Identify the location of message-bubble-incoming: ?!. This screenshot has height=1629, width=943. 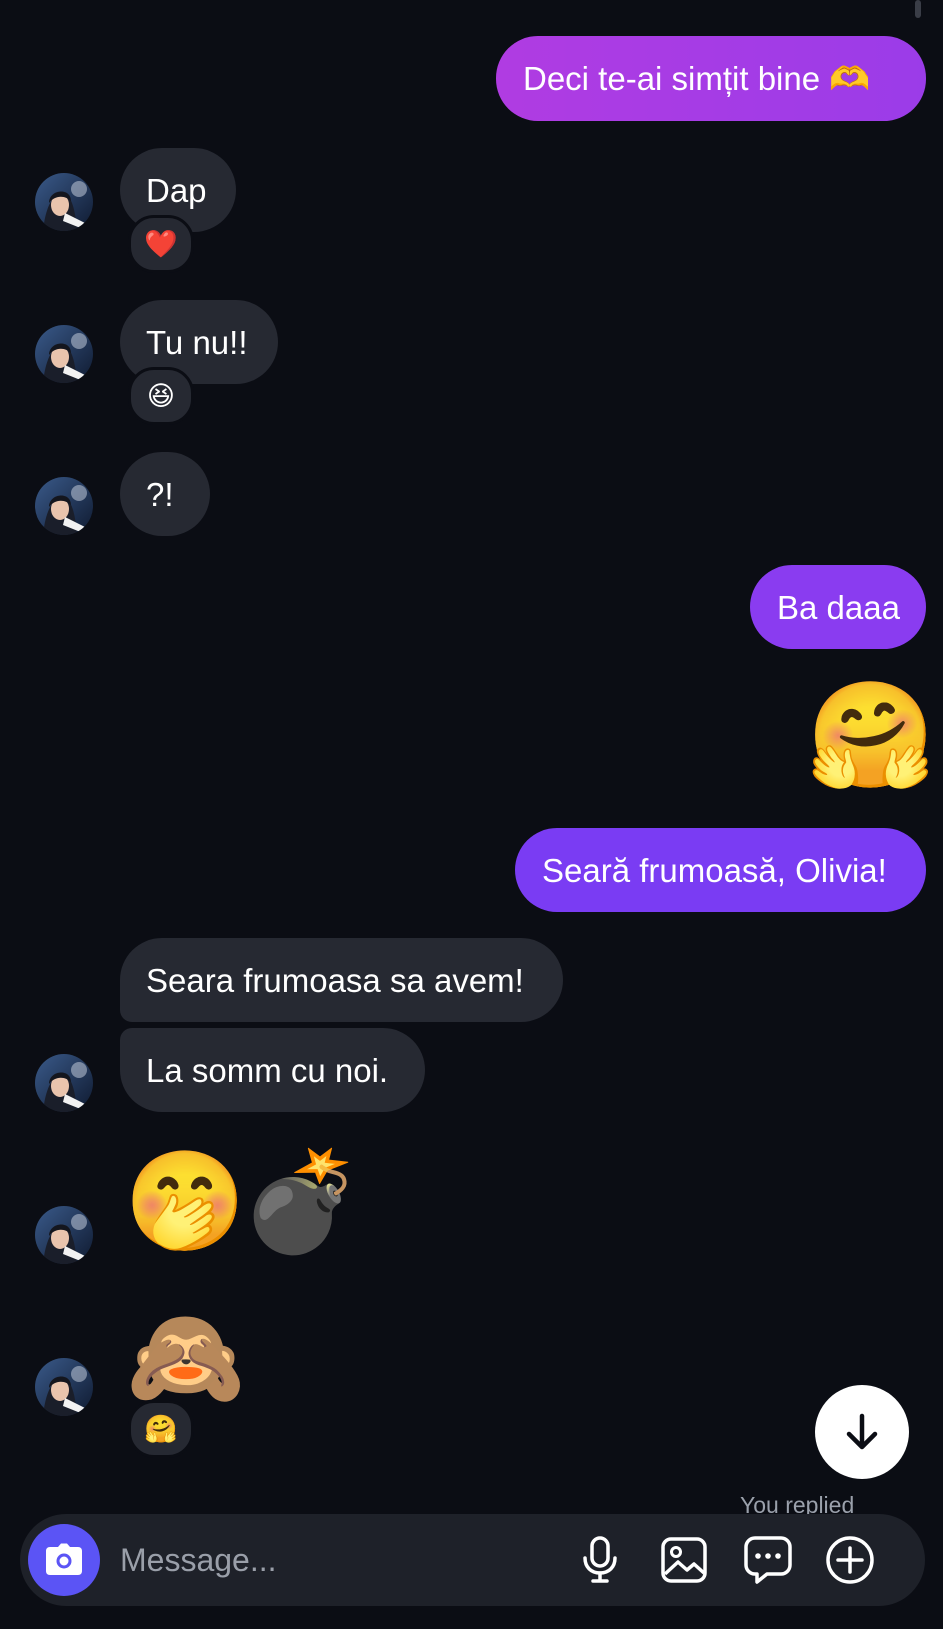
(165, 494).